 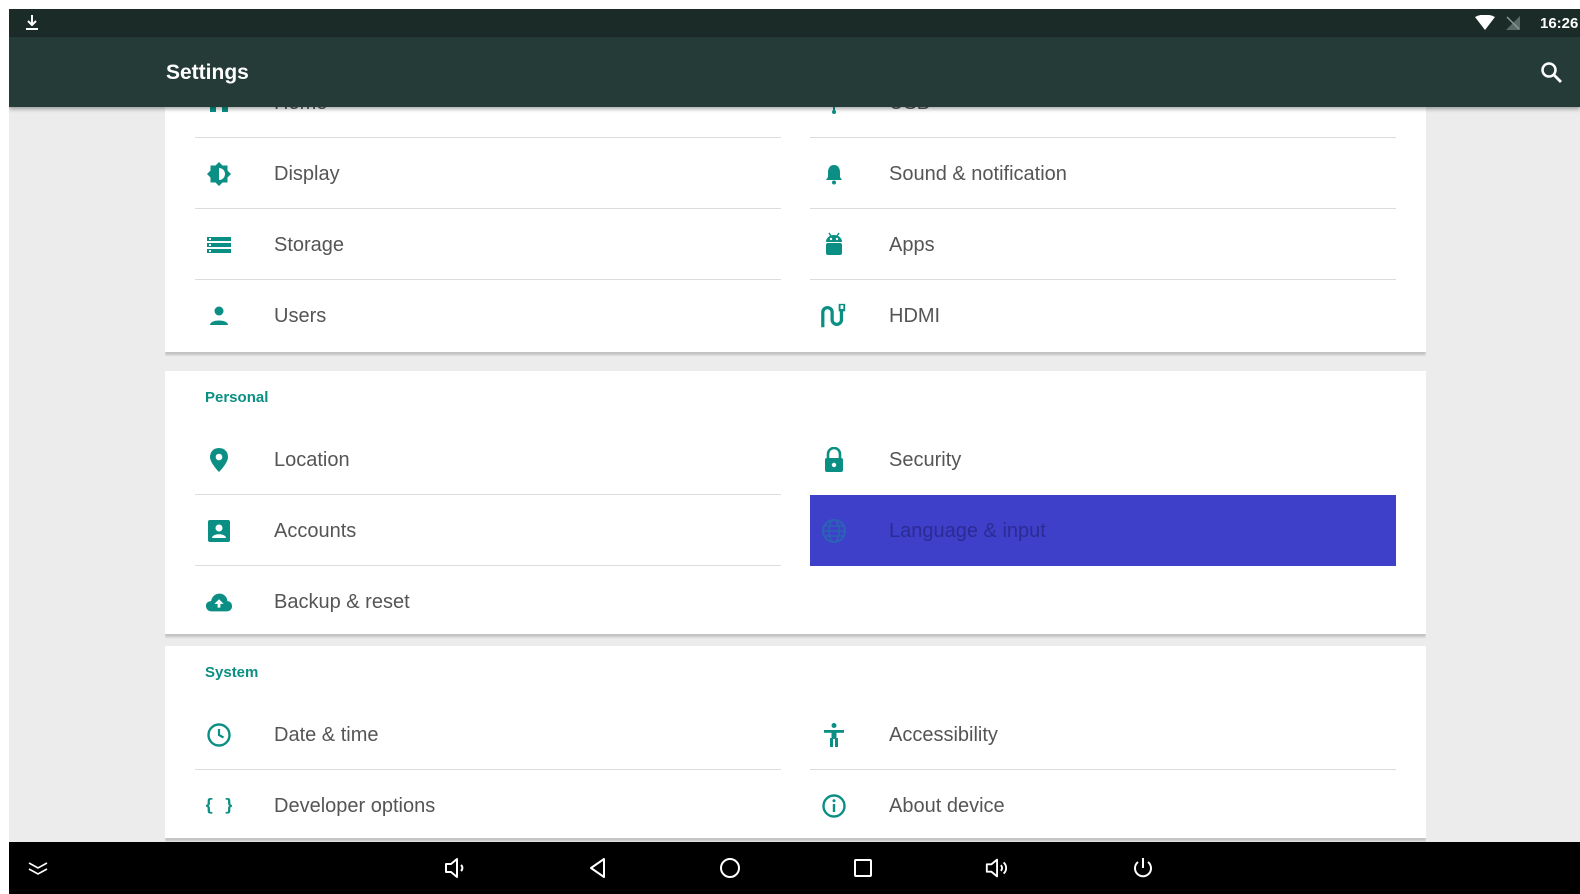 What do you see at coordinates (207, 72) in the screenshot?
I see `page-title: Settings` at bounding box center [207, 72].